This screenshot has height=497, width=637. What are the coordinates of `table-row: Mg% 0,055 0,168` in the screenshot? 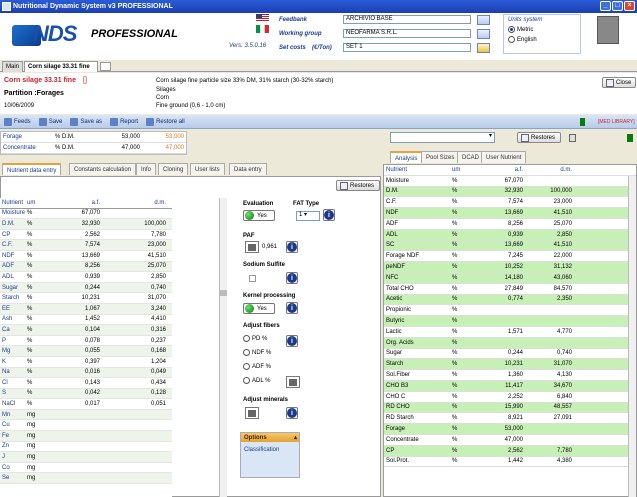 It's located at (86, 351).